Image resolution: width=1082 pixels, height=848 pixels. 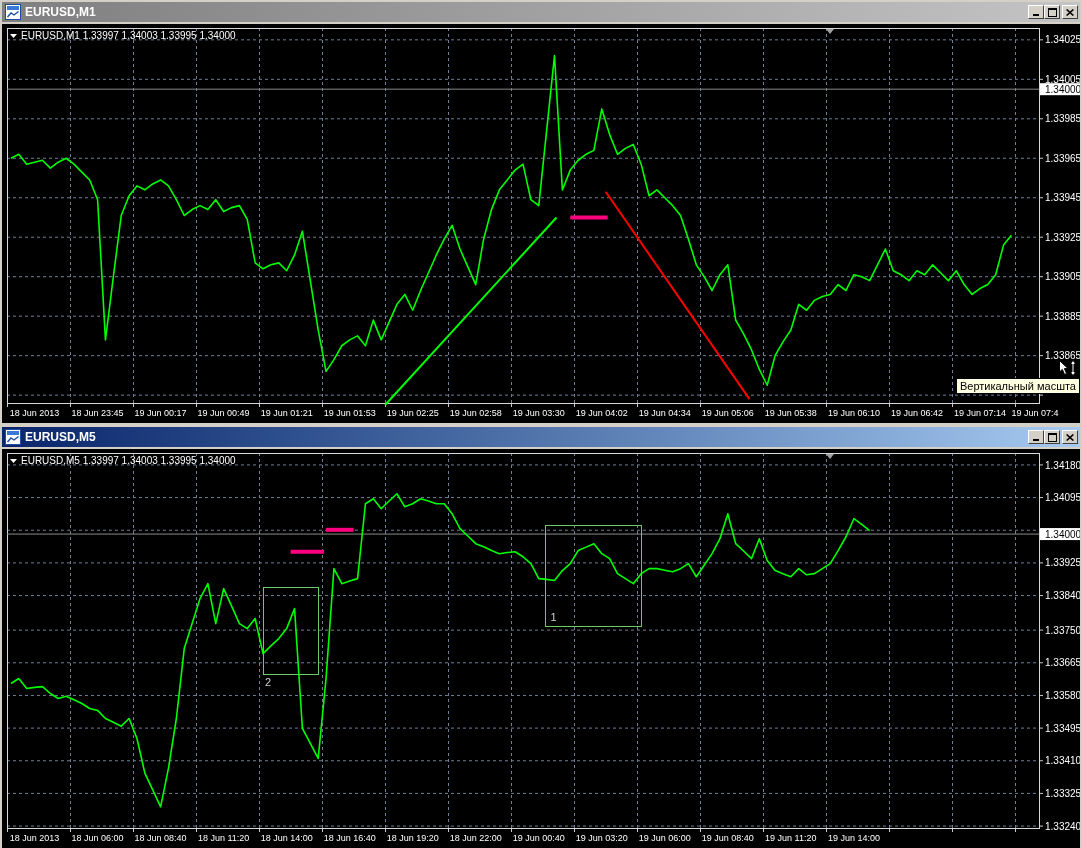 What do you see at coordinates (97, 838) in the screenshot?
I see `time-label: 18 Jun 06:00` at bounding box center [97, 838].